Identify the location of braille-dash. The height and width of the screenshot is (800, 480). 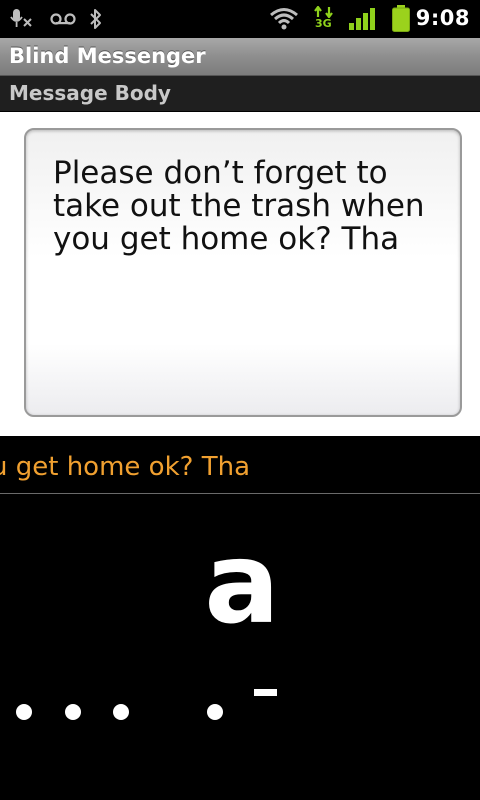
(265, 692).